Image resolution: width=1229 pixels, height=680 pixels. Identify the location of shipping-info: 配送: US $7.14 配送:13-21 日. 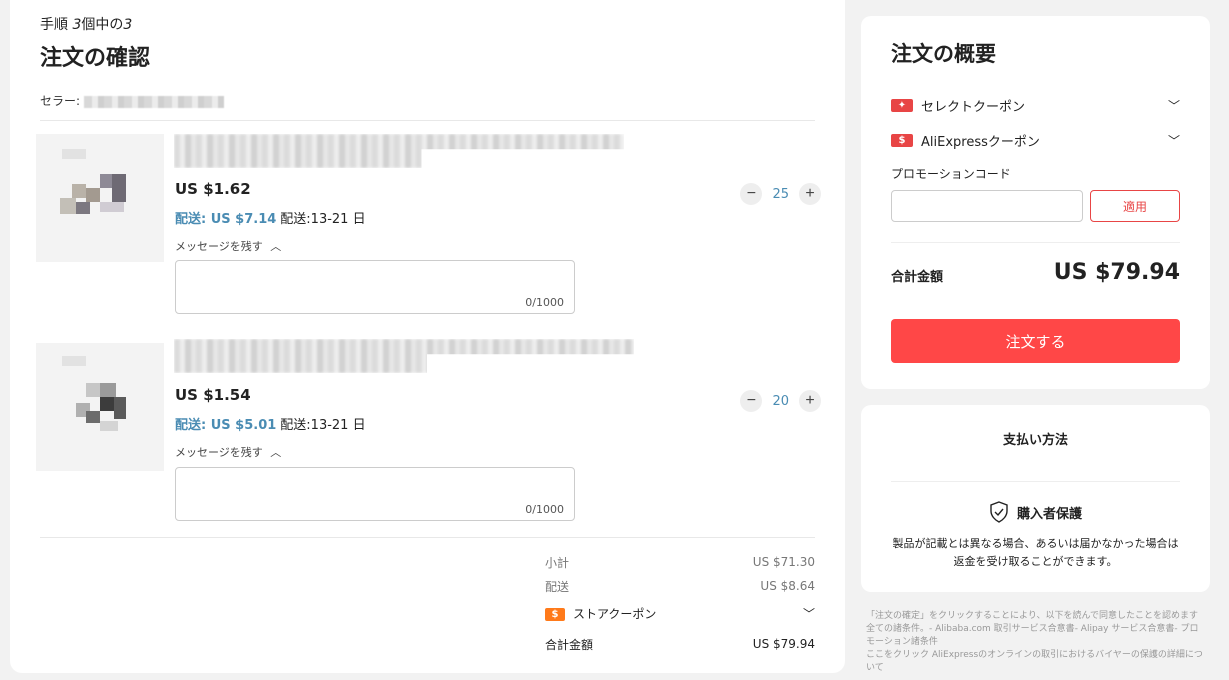
(270, 217).